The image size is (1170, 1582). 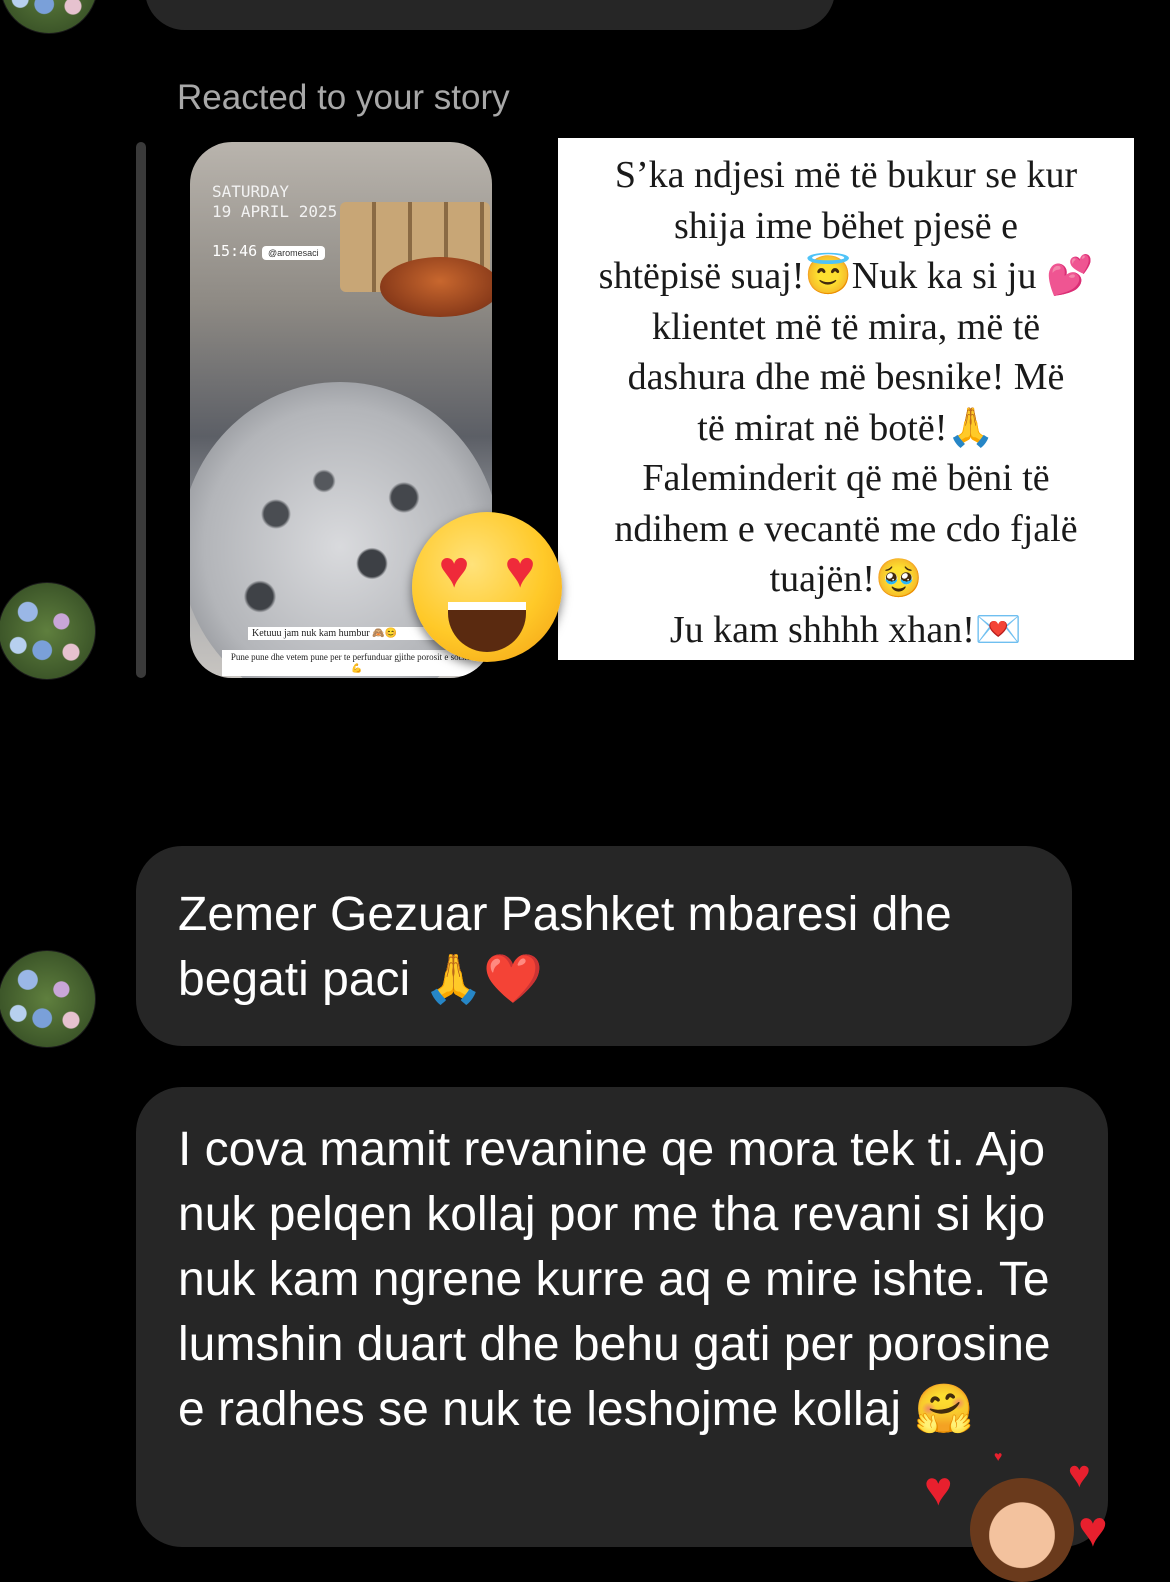 I want to click on story-card-line: S’ka ndjesi më të bukur se kur, so click(x=846, y=175).